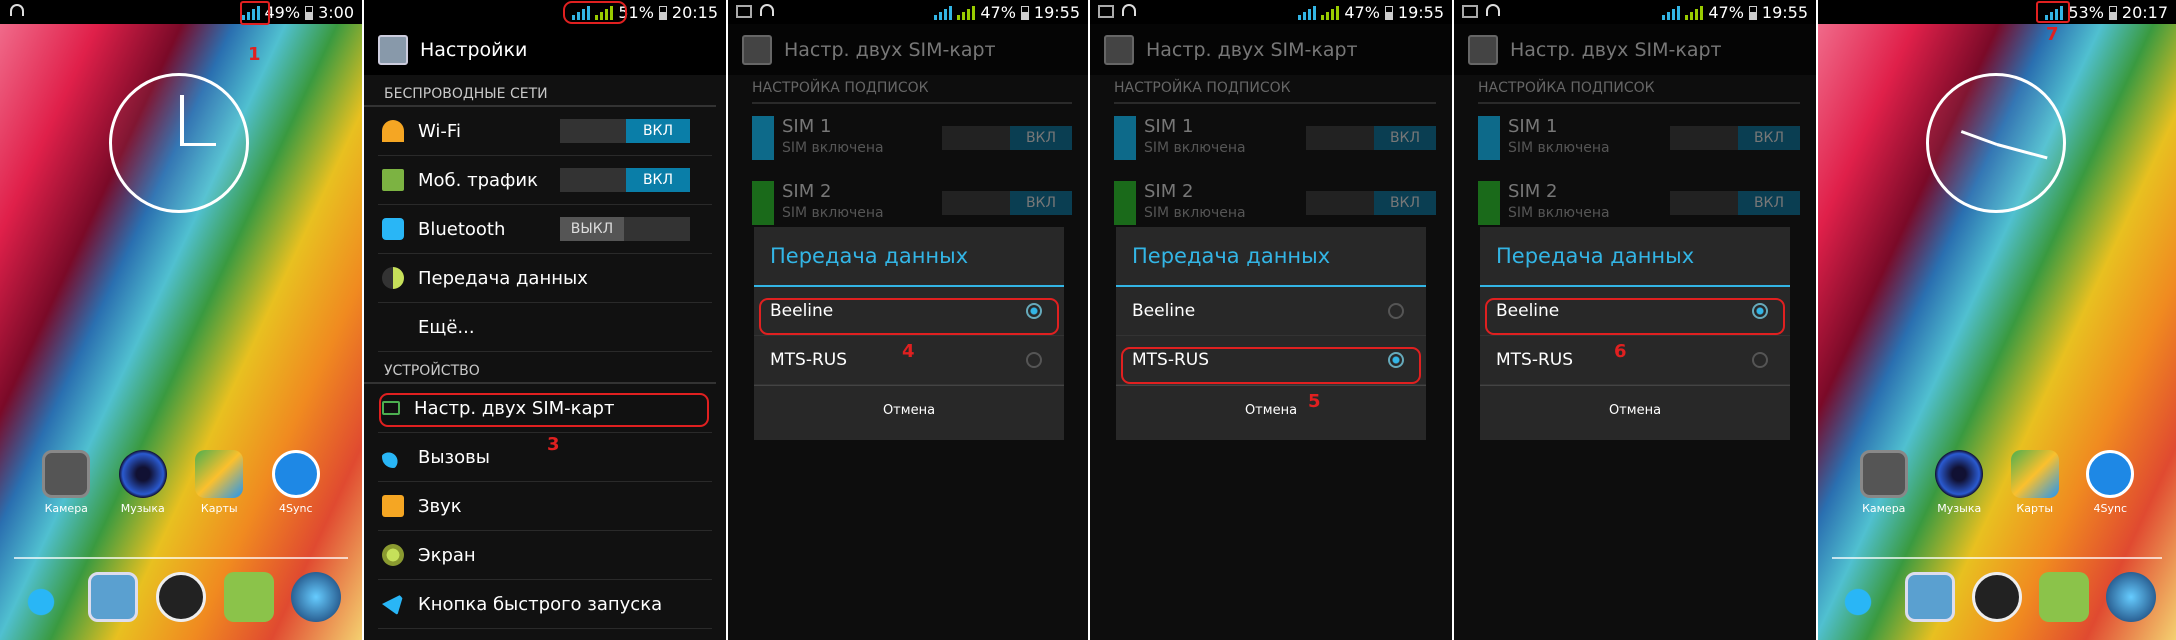  I want to click on clock-time: 19:55, so click(1784, 12).